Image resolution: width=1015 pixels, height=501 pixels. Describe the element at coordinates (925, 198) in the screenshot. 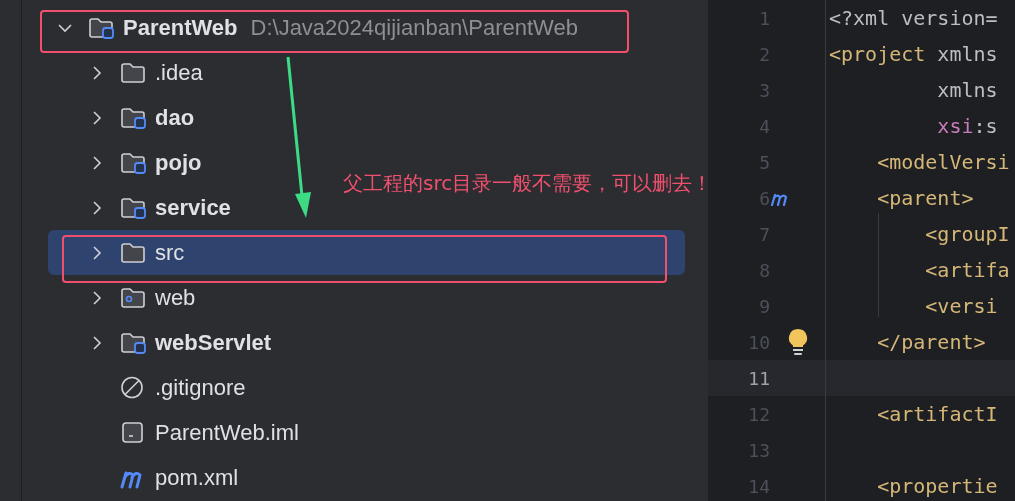

I see `code-token: <parent>` at that location.